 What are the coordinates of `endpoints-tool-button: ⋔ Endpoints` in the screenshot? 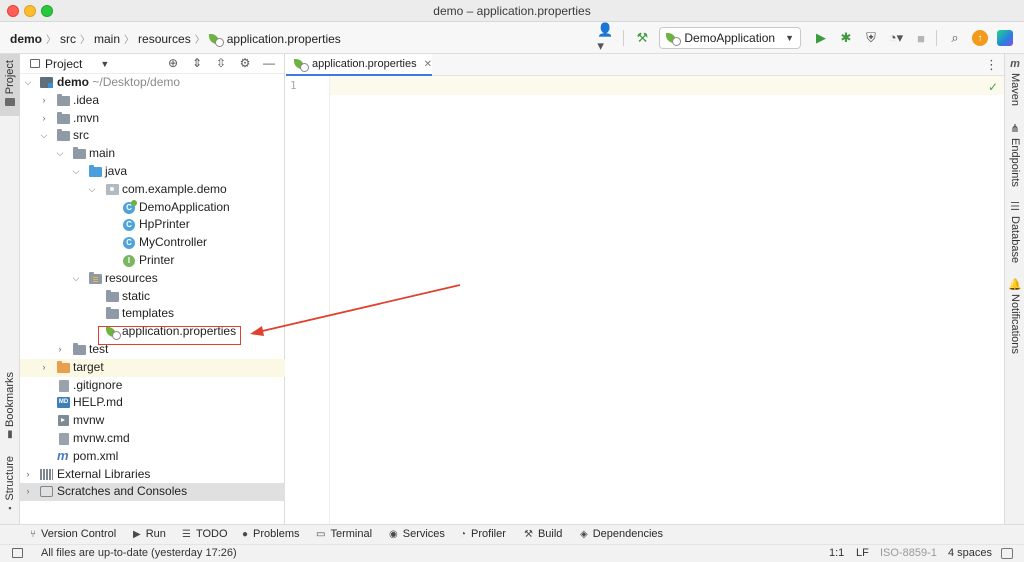 It's located at (1014, 154).